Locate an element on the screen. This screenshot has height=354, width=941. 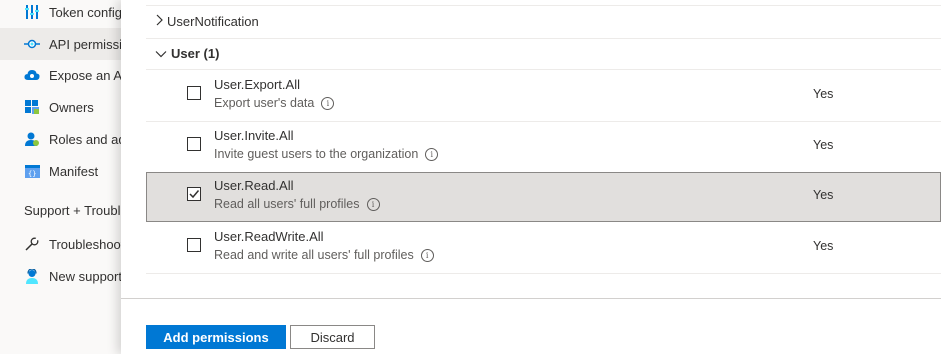
sidebar-item-label: New support request is located at coordinates (85, 276).